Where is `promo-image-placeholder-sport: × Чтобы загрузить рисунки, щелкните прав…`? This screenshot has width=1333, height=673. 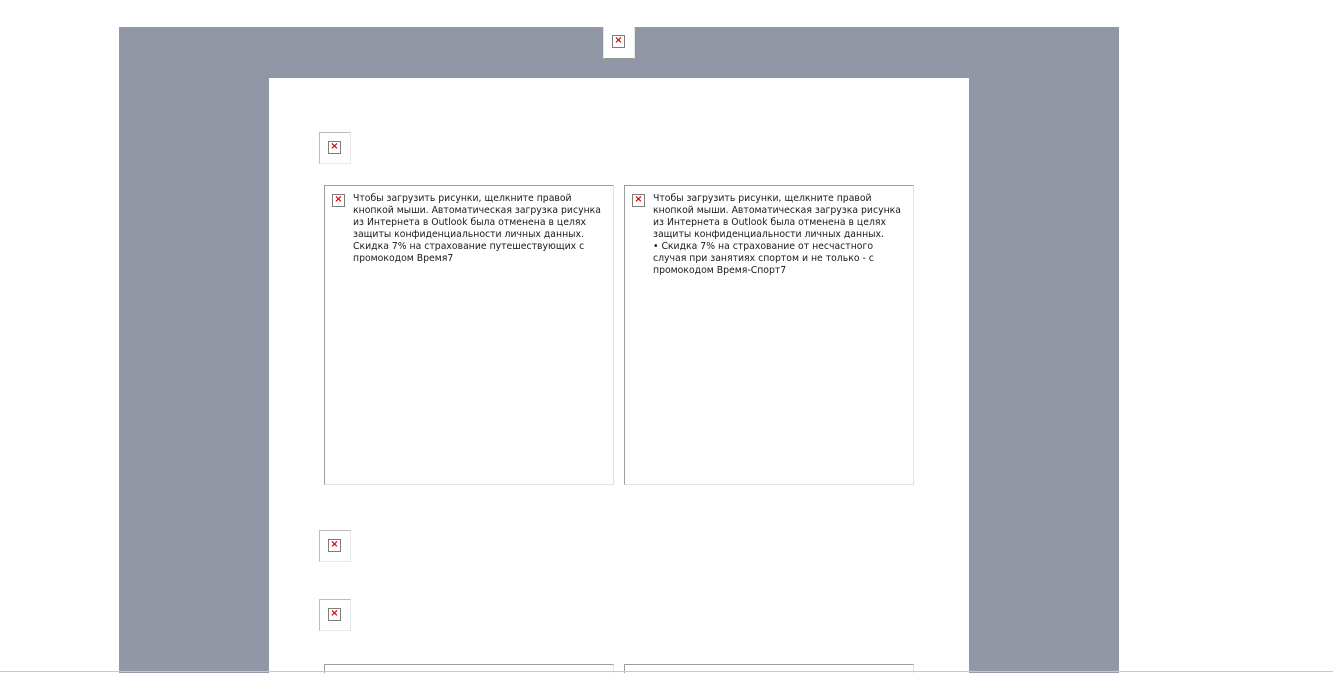 promo-image-placeholder-sport: × Чтобы загрузить рисунки, щелкните прав… is located at coordinates (769, 335).